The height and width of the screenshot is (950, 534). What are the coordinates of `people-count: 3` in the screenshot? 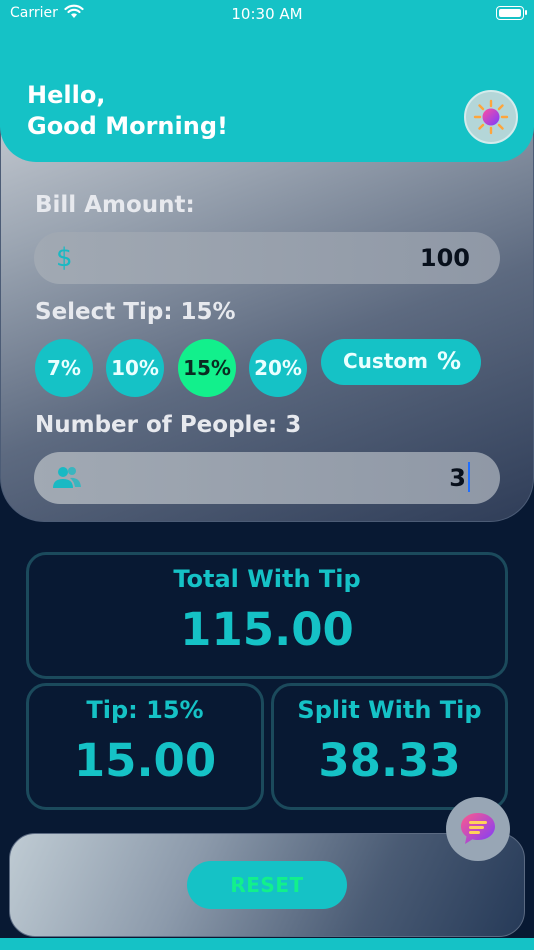 It's located at (457, 478).